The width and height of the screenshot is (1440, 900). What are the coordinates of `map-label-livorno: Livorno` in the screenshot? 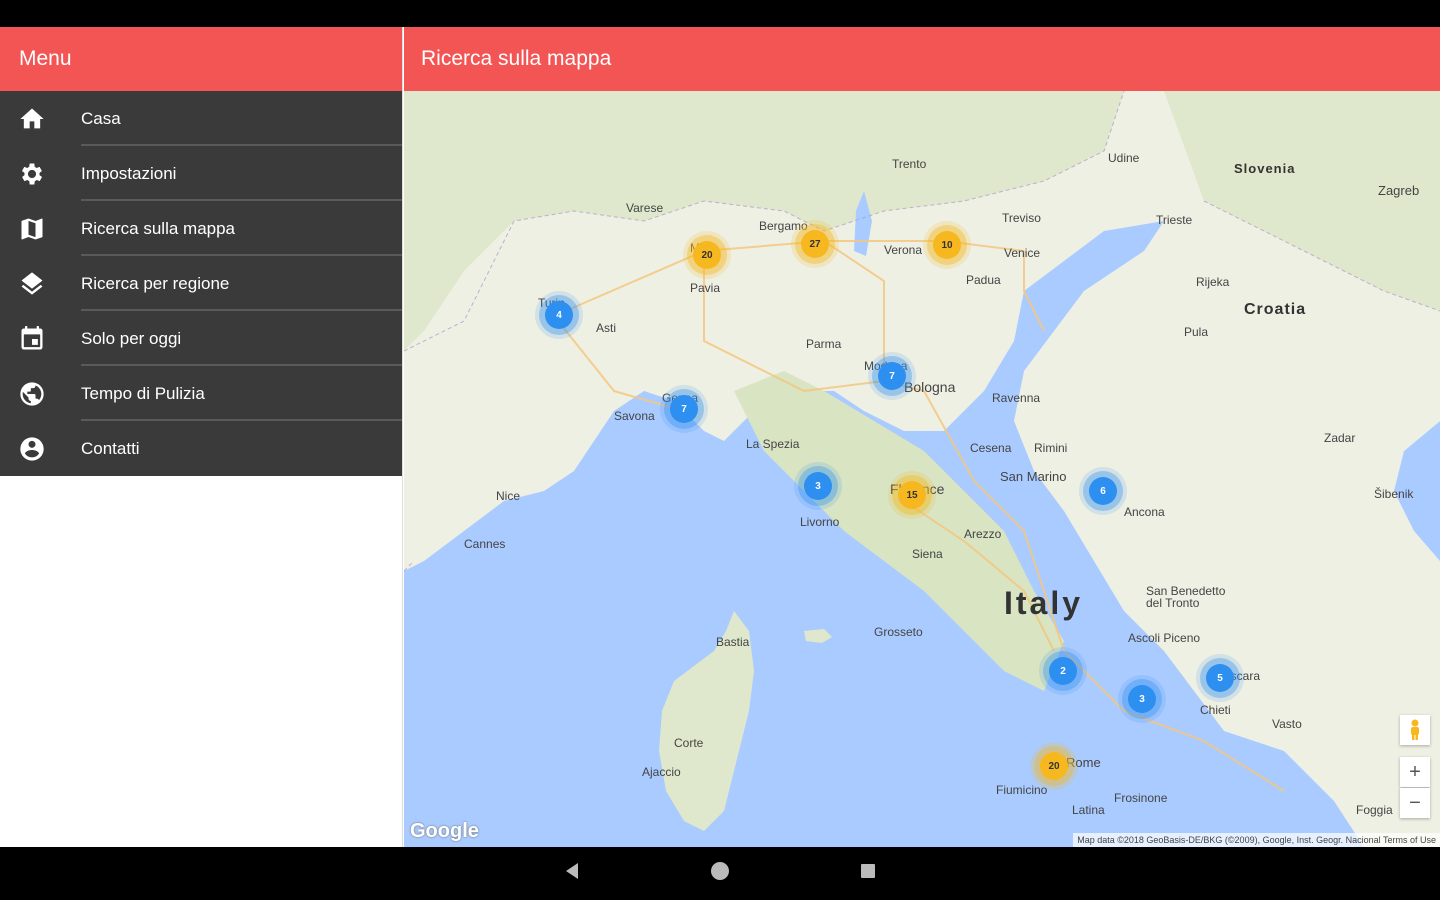 It's located at (820, 522).